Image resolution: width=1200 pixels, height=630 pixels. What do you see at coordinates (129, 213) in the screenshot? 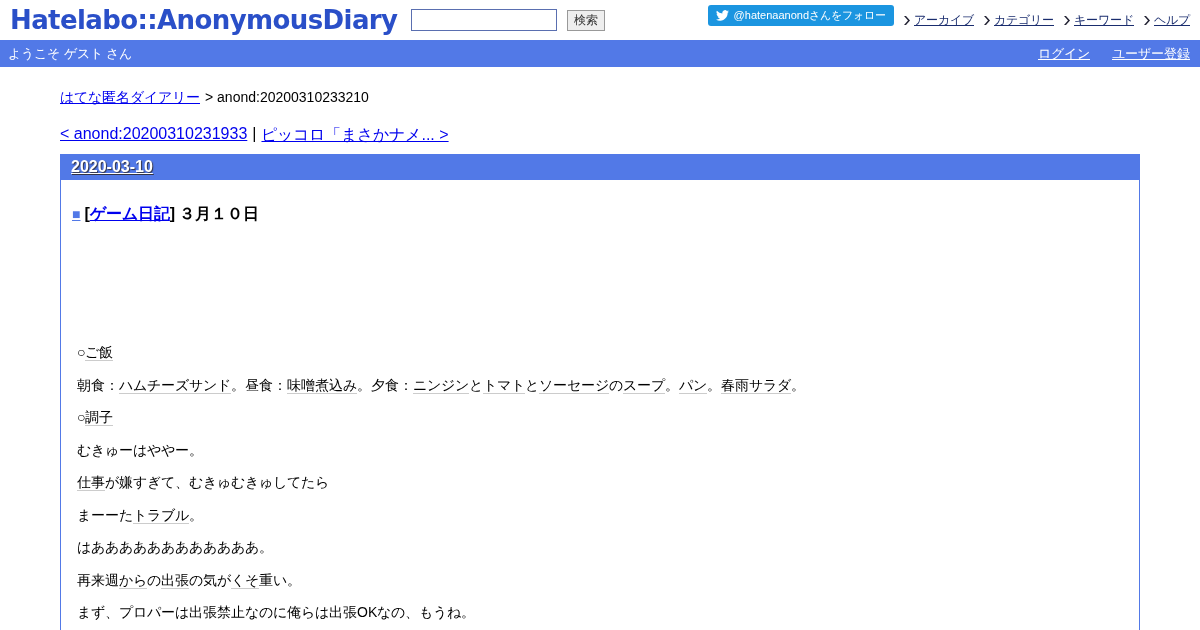
I see `category-link: ゲーム日記` at bounding box center [129, 213].